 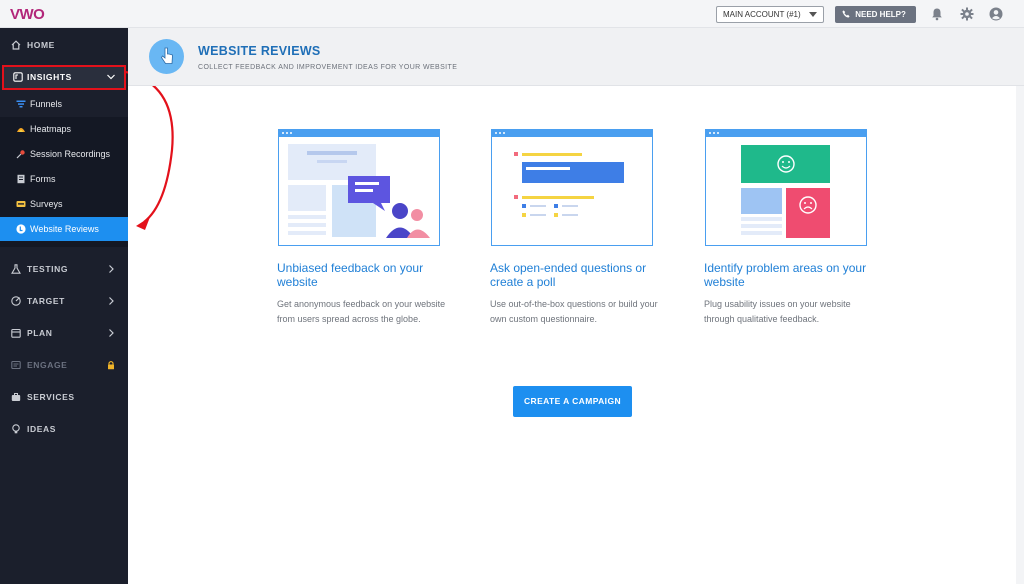 What do you see at coordinates (350, 275) in the screenshot?
I see `card-title: Unbiased feedback on your website` at bounding box center [350, 275].